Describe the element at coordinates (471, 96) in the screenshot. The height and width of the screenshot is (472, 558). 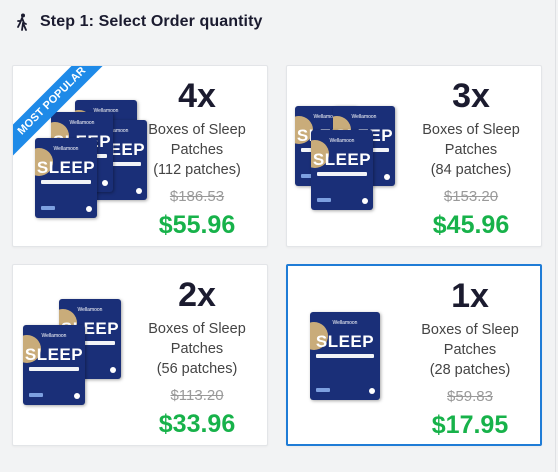
I see `quantity-label: 3x` at that location.